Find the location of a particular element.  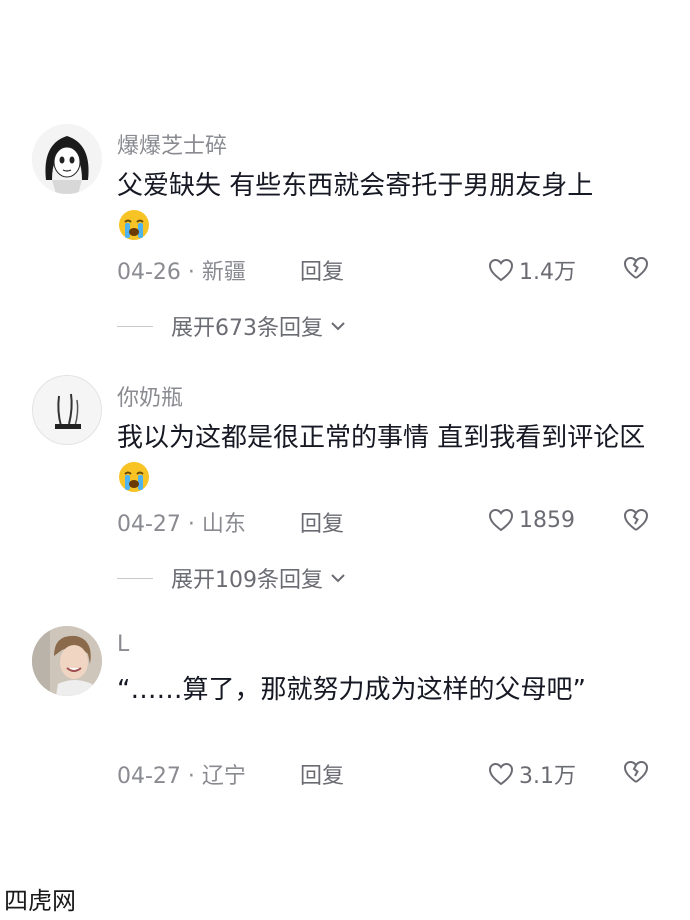

comment-meta: 04-27 · 辽宁 回复 3.1万 is located at coordinates (383, 775).